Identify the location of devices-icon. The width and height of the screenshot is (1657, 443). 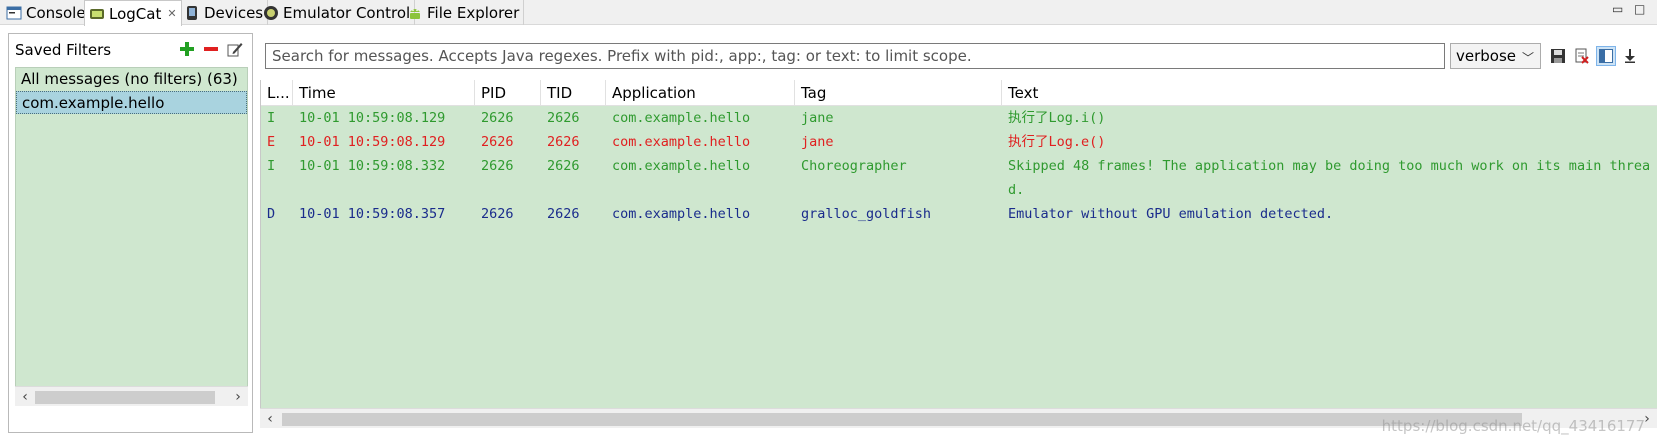
(192, 13).